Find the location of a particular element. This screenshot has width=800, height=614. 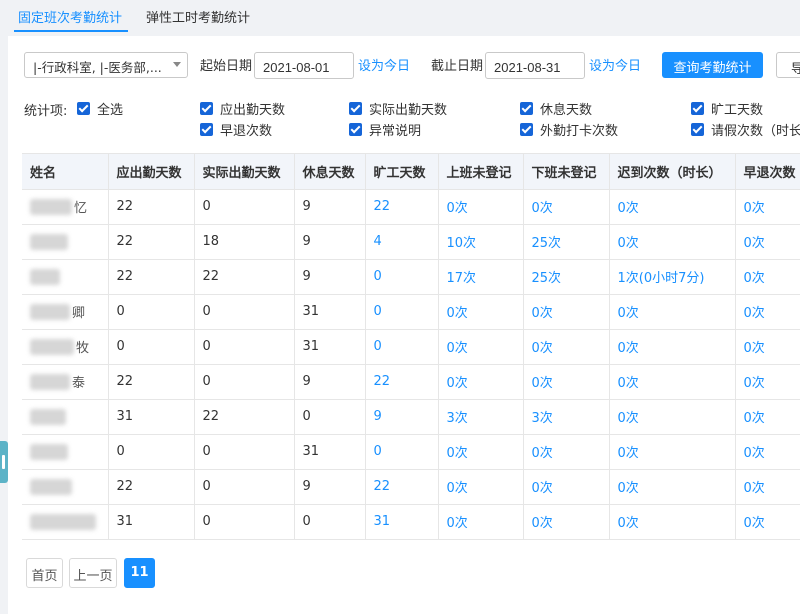

stat-checkbox-expected-days: 应出勤天数 is located at coordinates (243, 109).